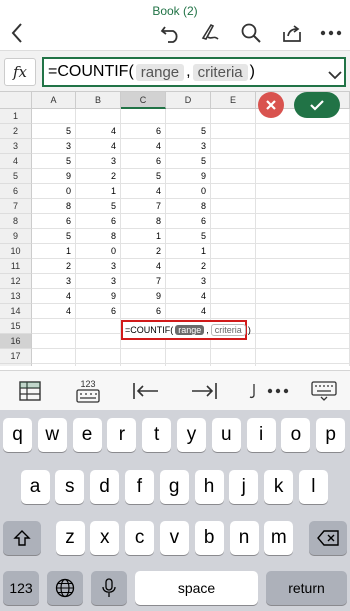 This screenshot has height=611, width=350. Describe the element at coordinates (143, 221) in the screenshot. I see `cell-c8: 8` at that location.